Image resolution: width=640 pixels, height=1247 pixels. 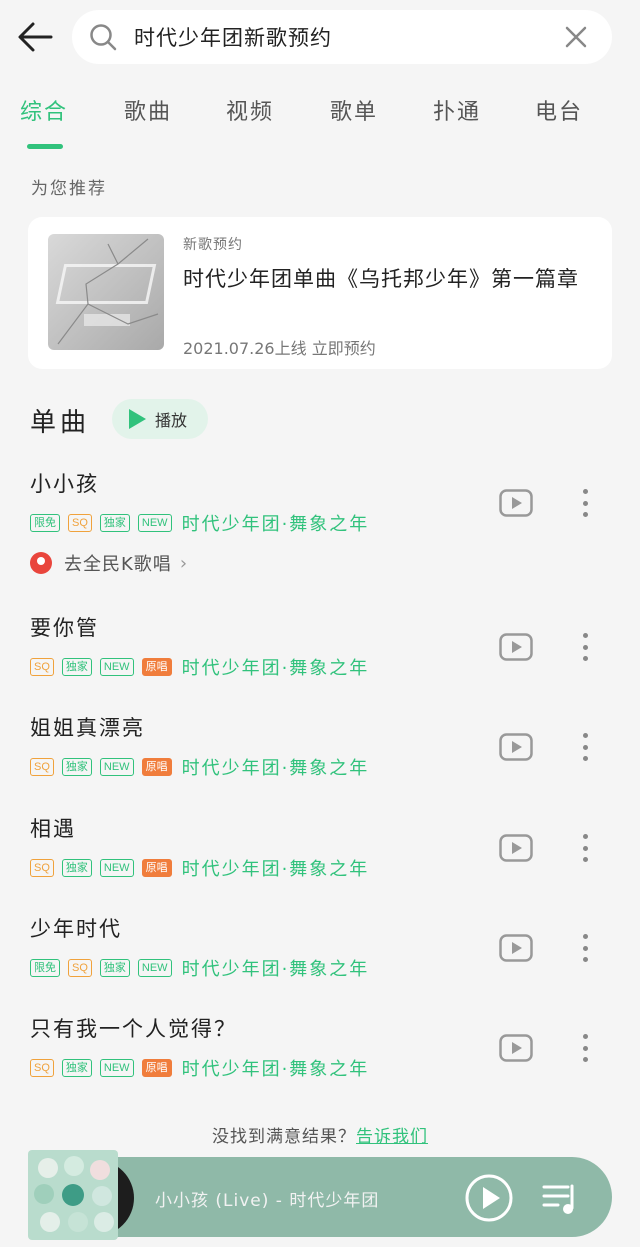 What do you see at coordinates (489, 1198) in the screenshot?
I see `player-play-button` at bounding box center [489, 1198].